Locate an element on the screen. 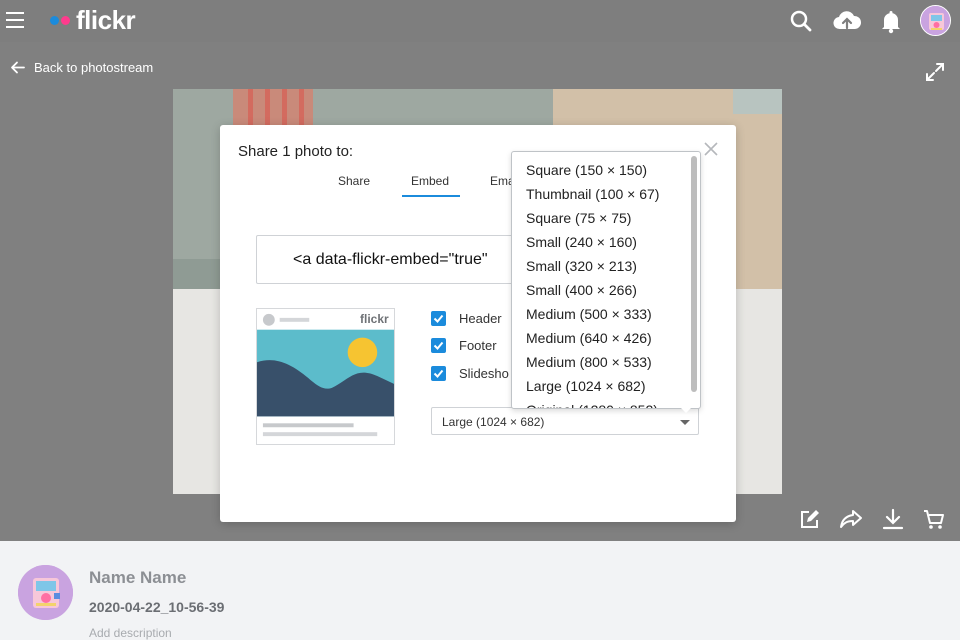  menu-icon is located at coordinates (15, 20).